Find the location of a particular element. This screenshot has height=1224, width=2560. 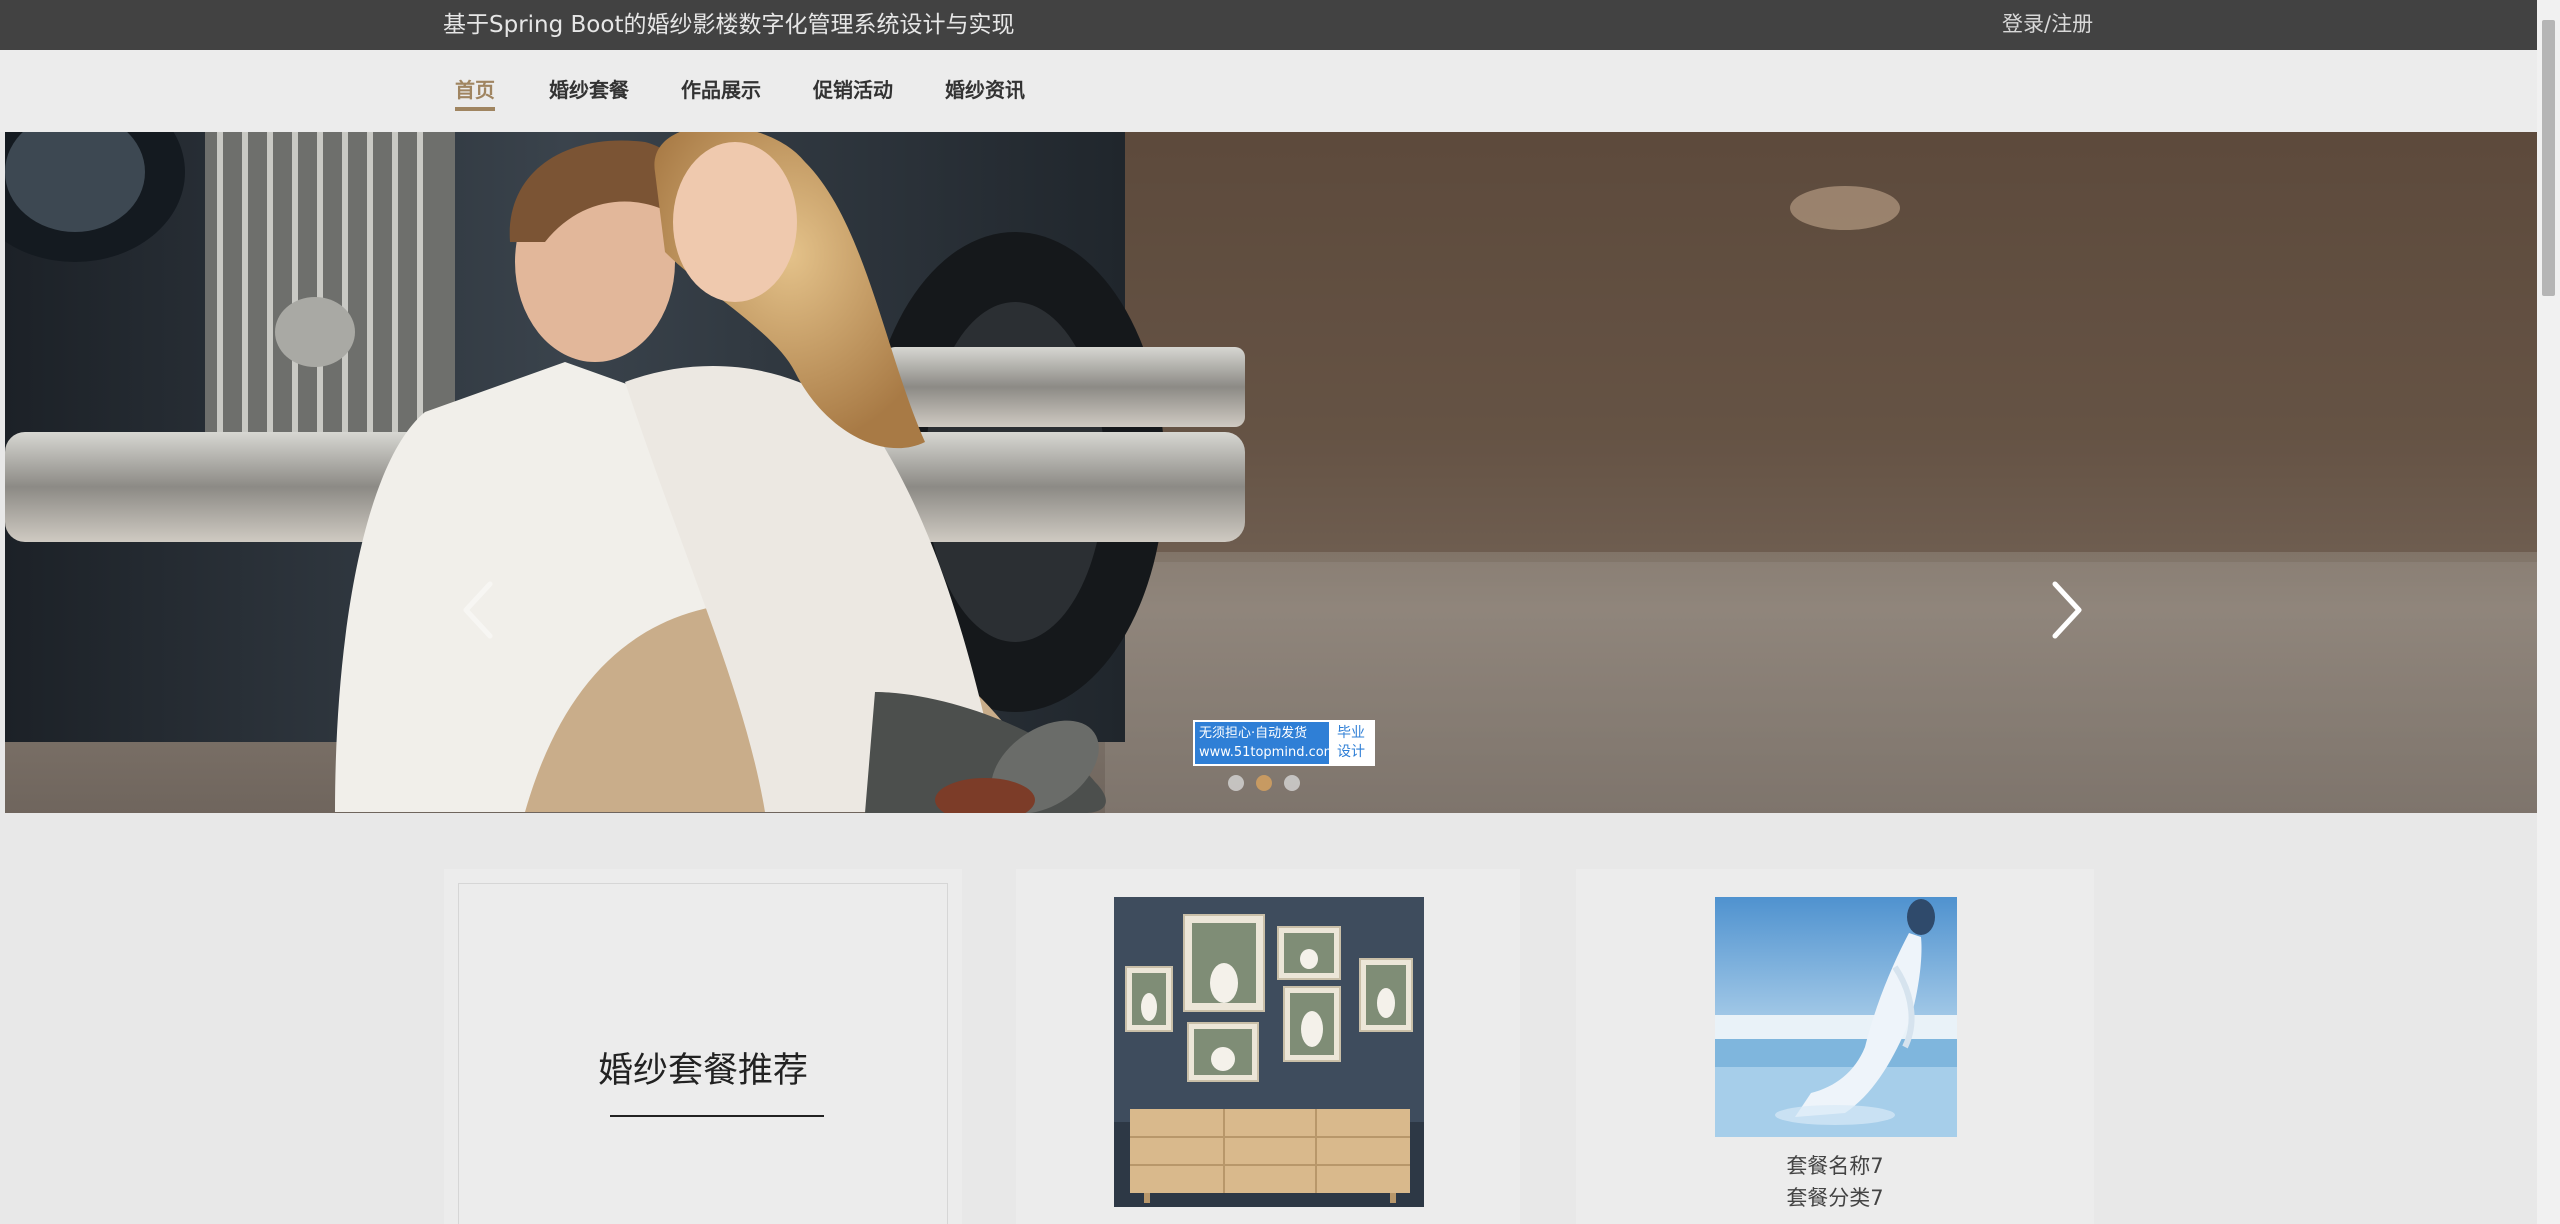

nav-item-works: 作品展示 is located at coordinates (721, 90).